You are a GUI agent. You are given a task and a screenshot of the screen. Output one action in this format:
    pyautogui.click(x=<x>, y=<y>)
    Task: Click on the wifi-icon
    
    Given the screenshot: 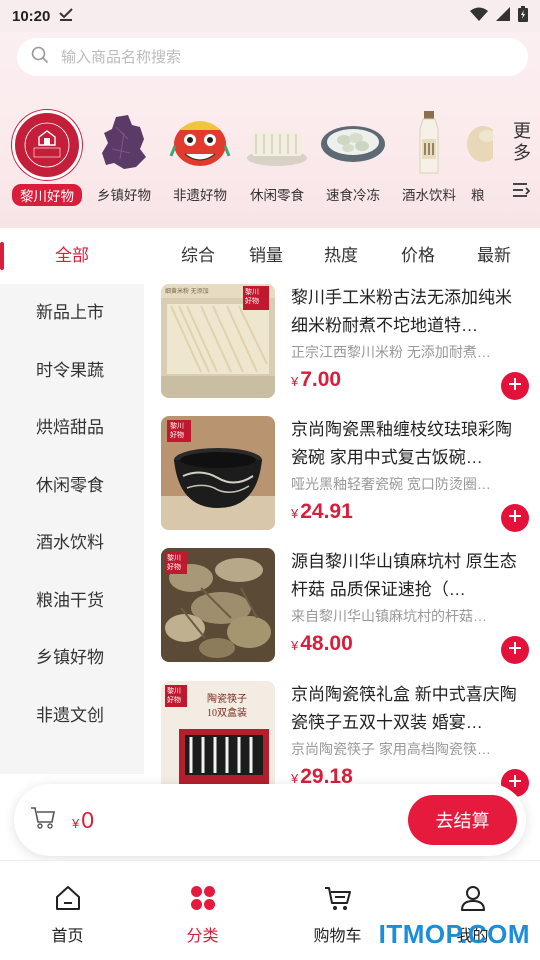 What is the action you would take?
    pyautogui.click(x=479, y=16)
    